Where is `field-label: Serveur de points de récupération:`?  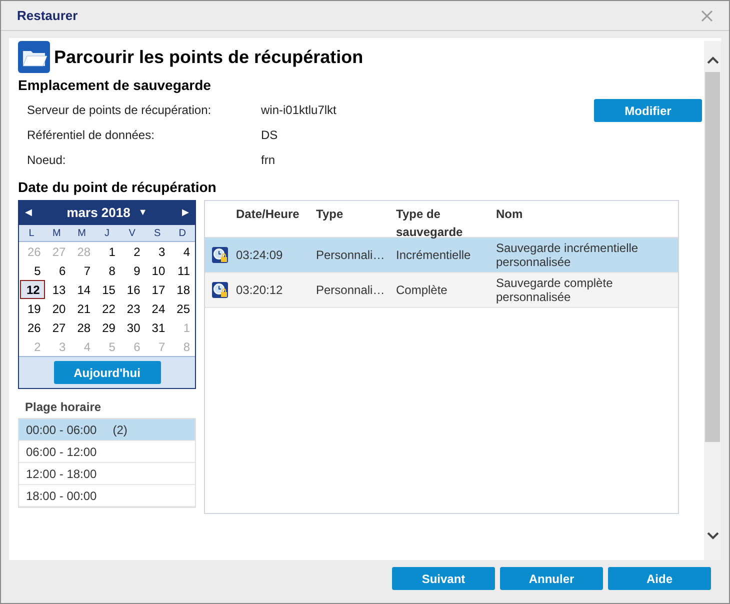 field-label: Serveur de points de récupération: is located at coordinates (119, 110).